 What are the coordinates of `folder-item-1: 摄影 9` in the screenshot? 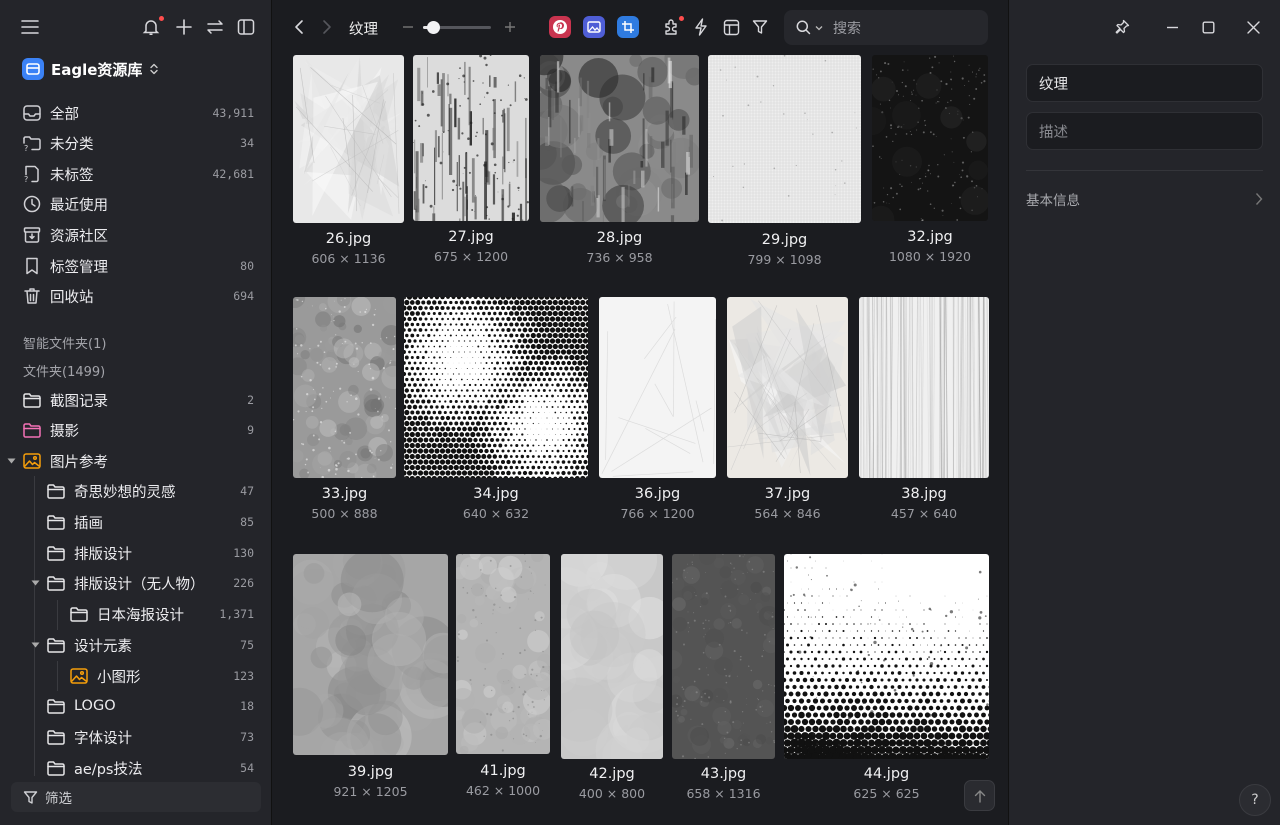 It's located at (136, 430).